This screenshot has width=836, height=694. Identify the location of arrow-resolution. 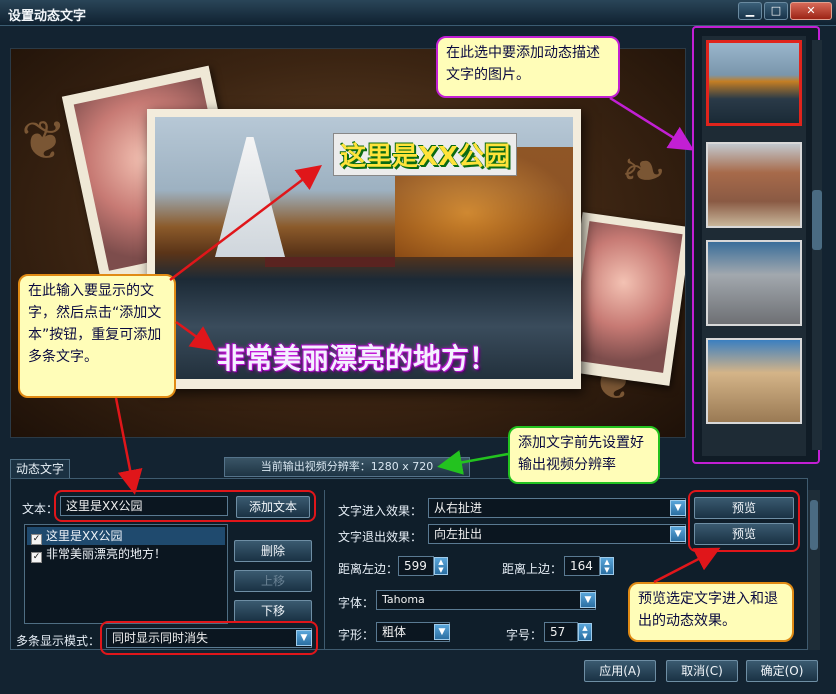
(473, 462).